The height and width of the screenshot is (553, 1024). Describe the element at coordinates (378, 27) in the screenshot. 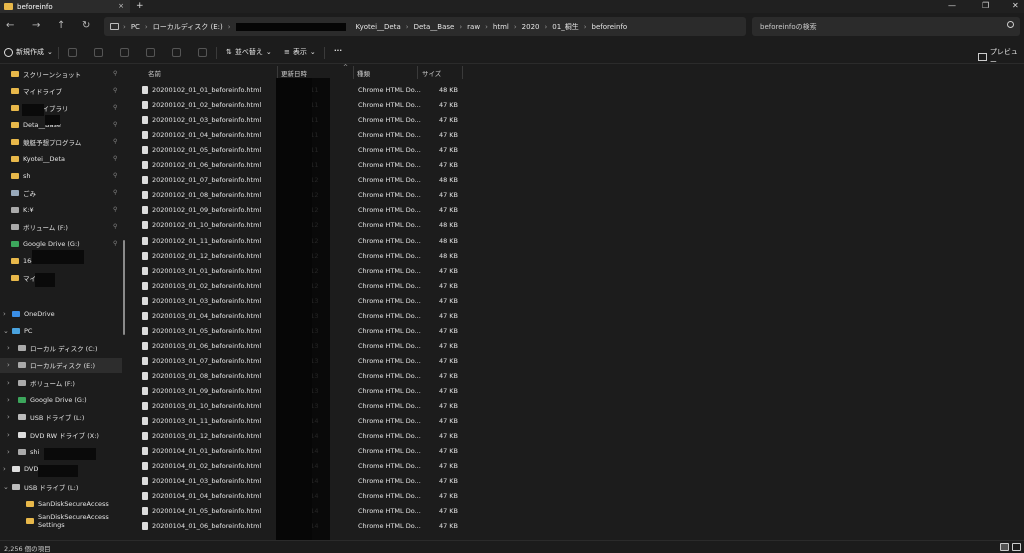

I see `breadcrumb-kyotei-deta: Kyotei__Deta` at that location.